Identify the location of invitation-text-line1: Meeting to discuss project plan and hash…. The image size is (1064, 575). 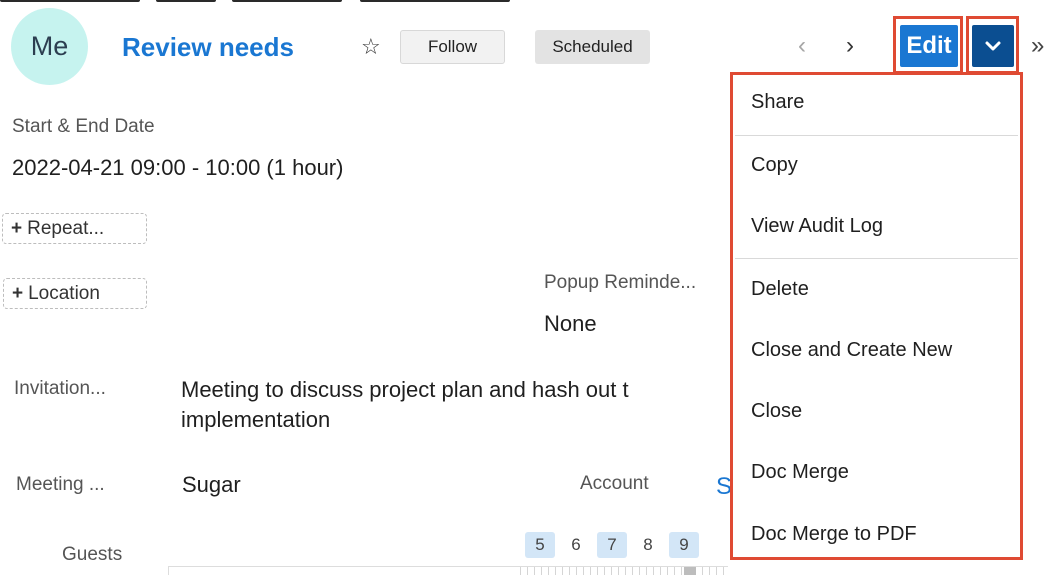
(405, 390).